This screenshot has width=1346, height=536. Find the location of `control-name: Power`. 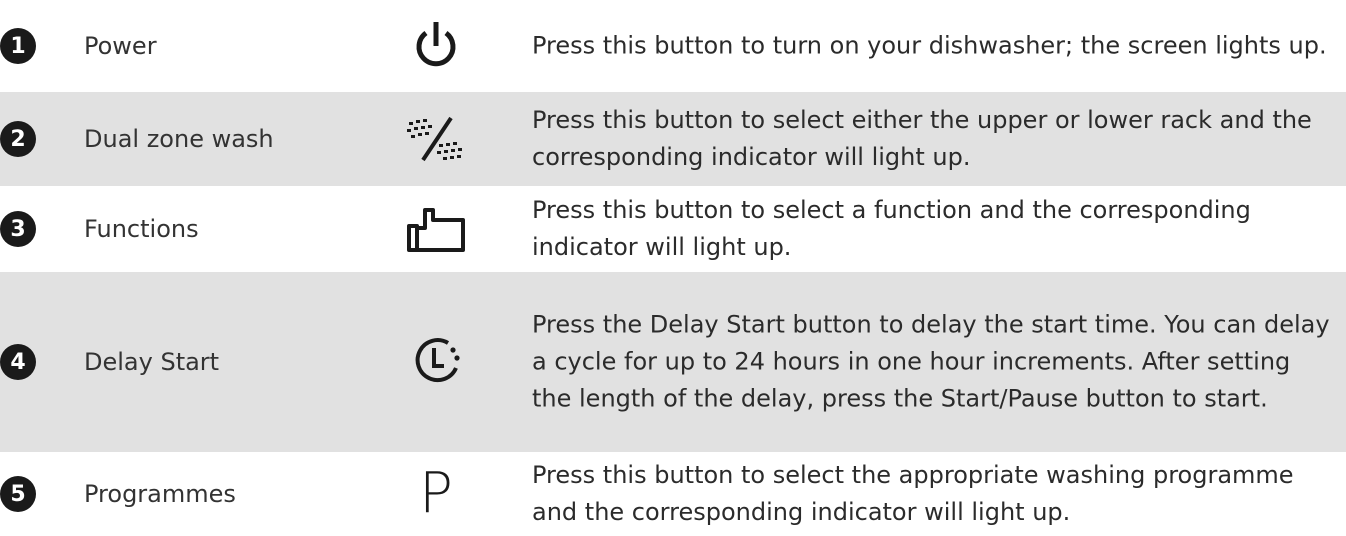

control-name: Power is located at coordinates (120, 46).